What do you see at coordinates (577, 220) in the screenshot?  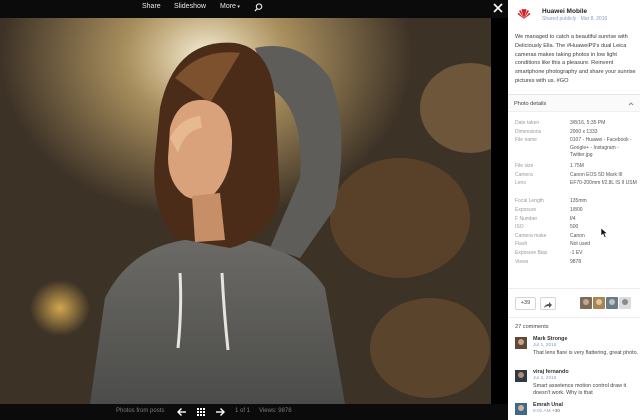 I see `detail-row: F Number f/4` at bounding box center [577, 220].